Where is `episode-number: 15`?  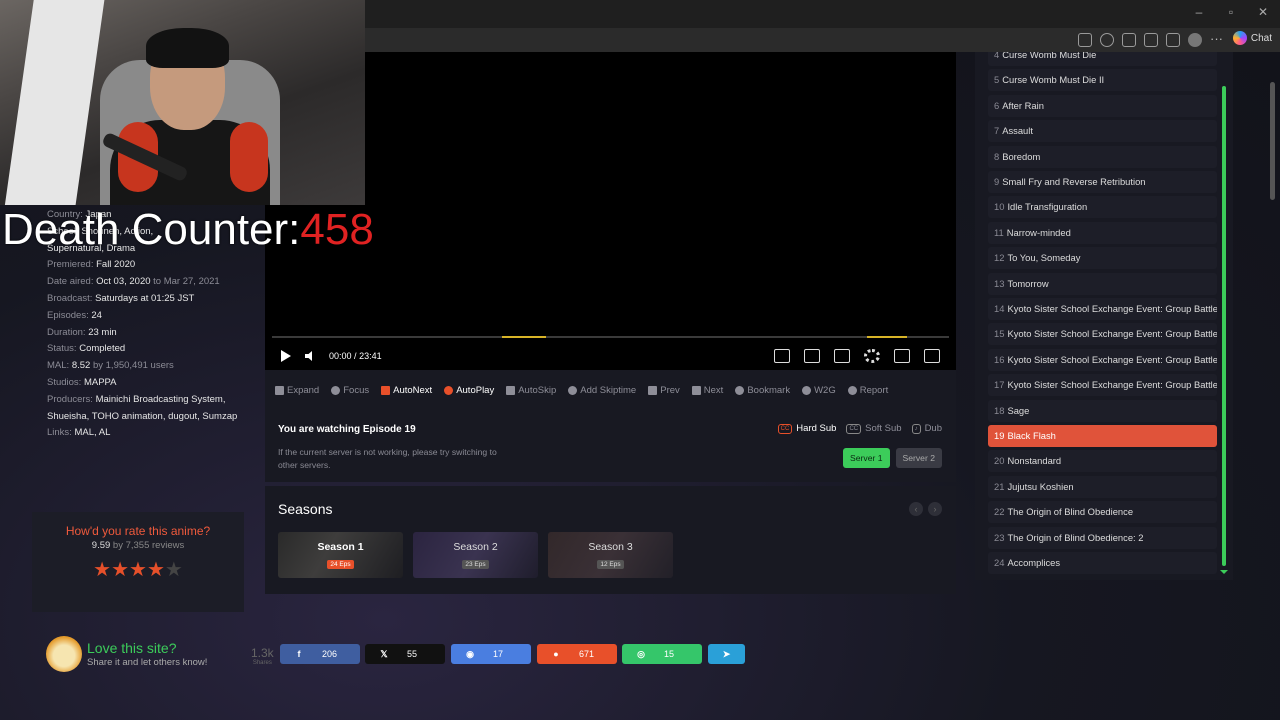 episode-number: 15 is located at coordinates (999, 334).